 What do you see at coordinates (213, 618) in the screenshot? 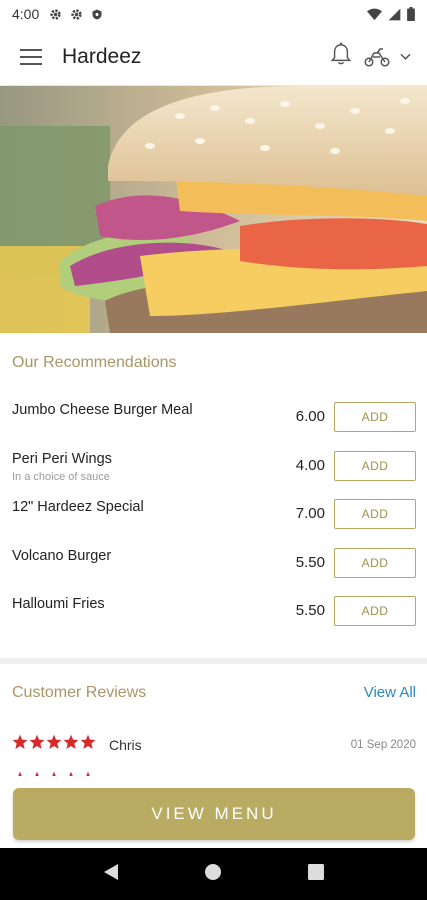
I see `list-item: Halloumi Fries 5.50 ADD` at bounding box center [213, 618].